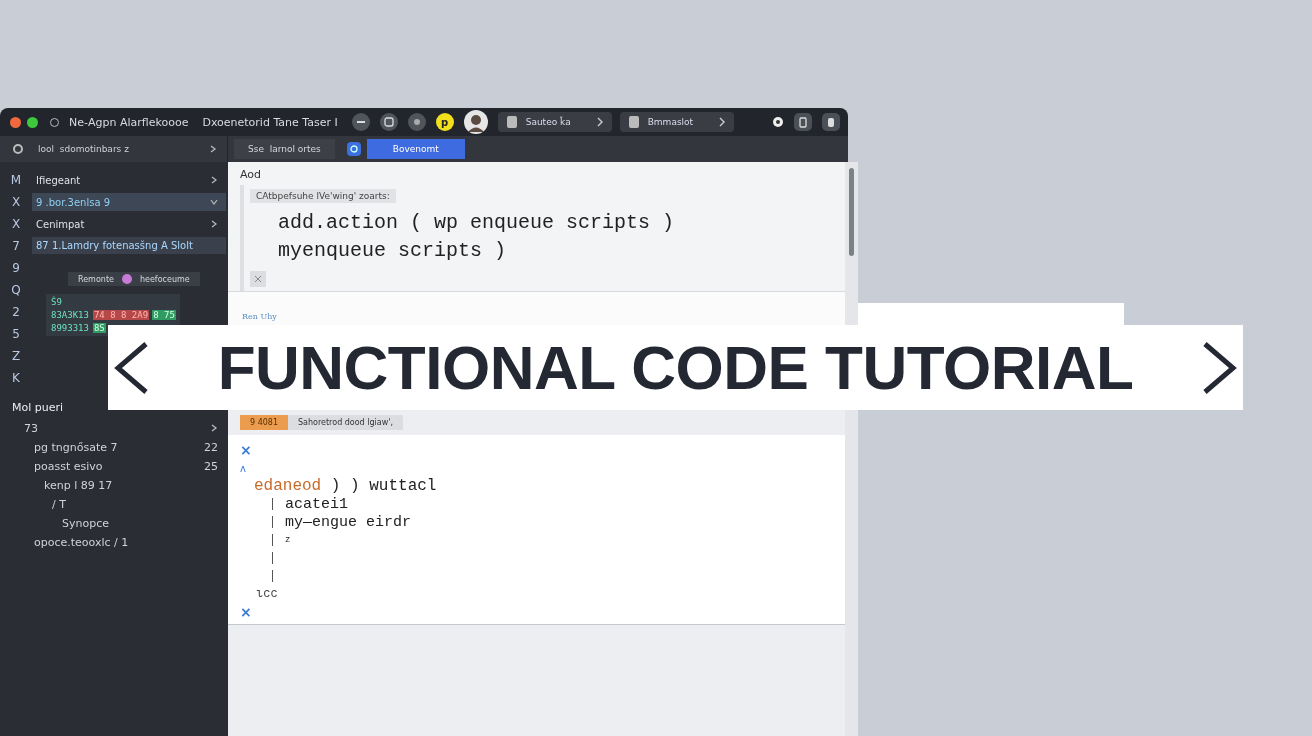 The height and width of the screenshot is (736, 1312). Describe the element at coordinates (85, 523) in the screenshot. I see `tree-item: Synopce` at that location.